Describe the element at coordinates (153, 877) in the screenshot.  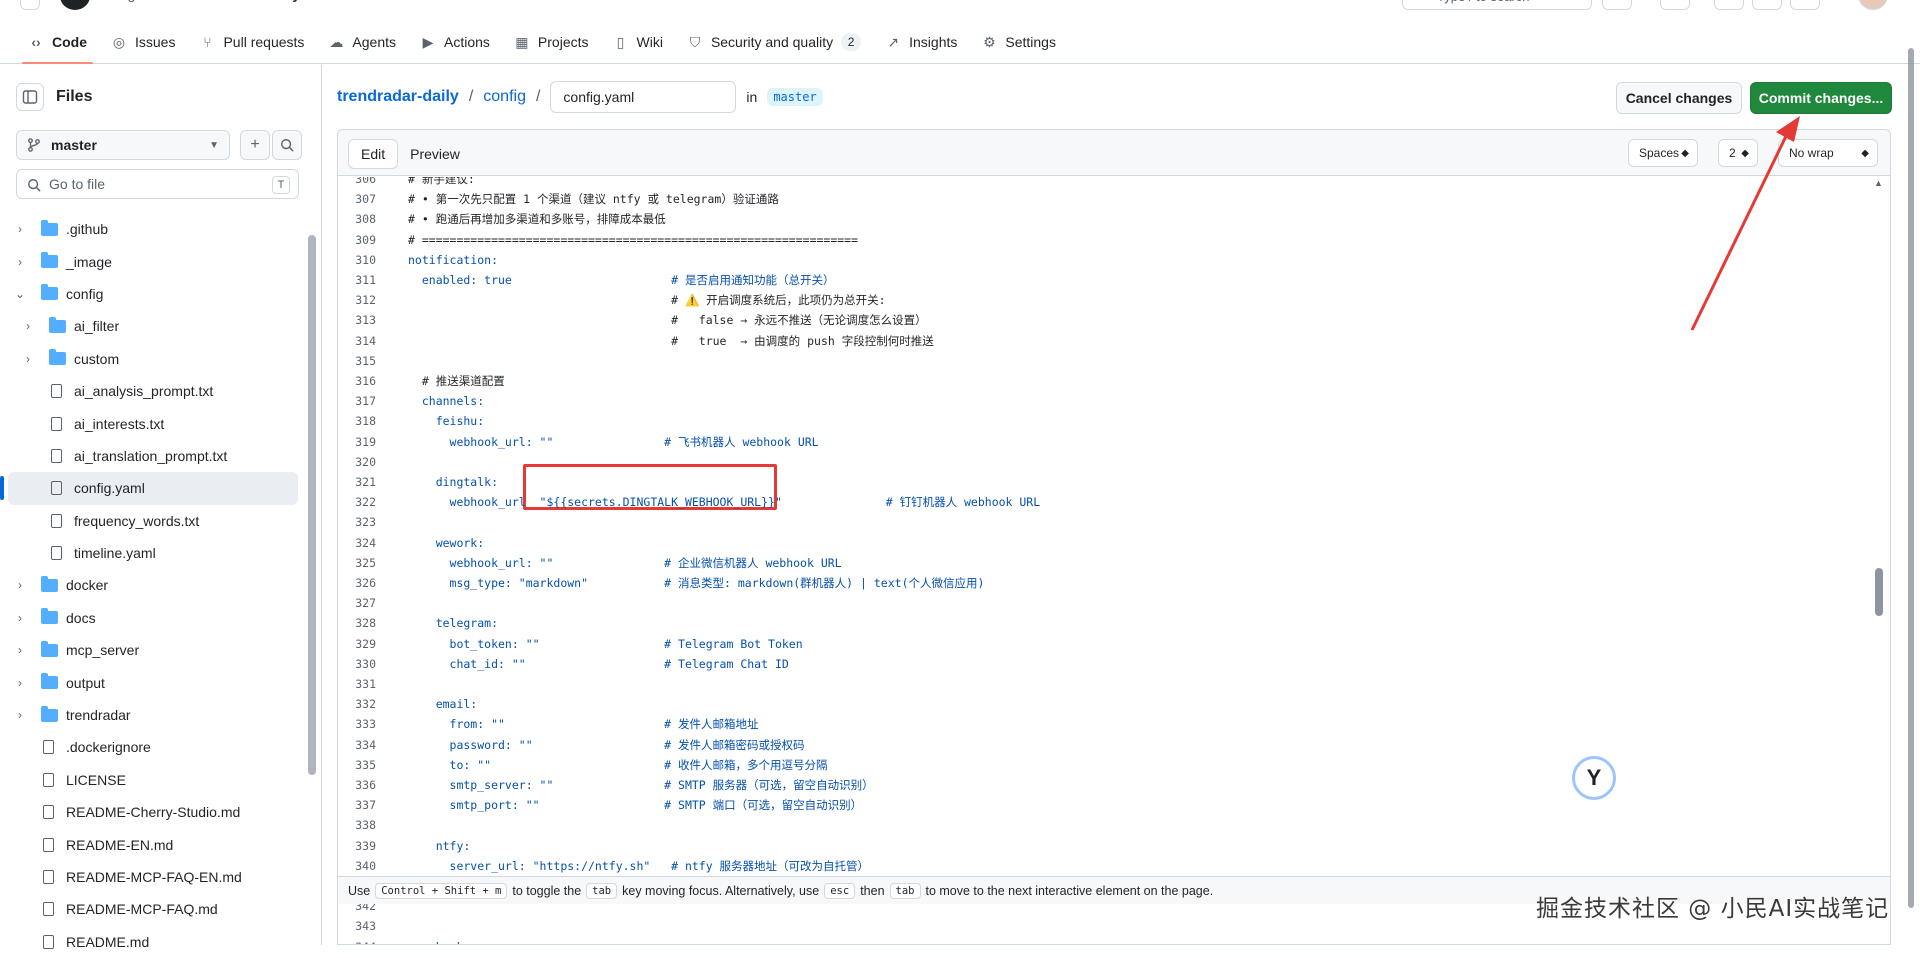
I see `tree-file: README-MCP-FAQ-EN.md` at that location.